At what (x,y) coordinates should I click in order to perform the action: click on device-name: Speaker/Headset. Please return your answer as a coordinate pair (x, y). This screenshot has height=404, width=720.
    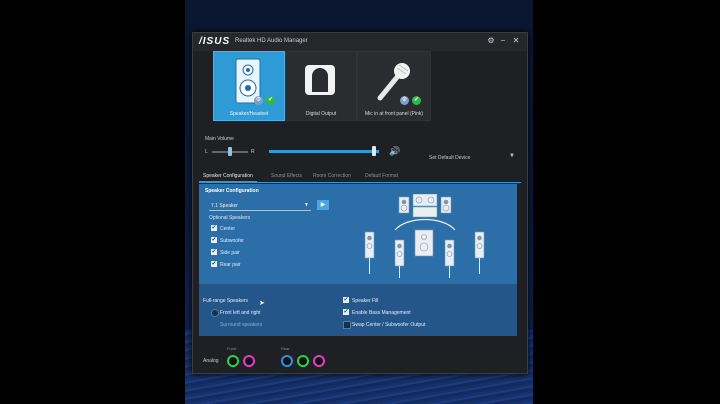
    Looking at the image, I should click on (249, 114).